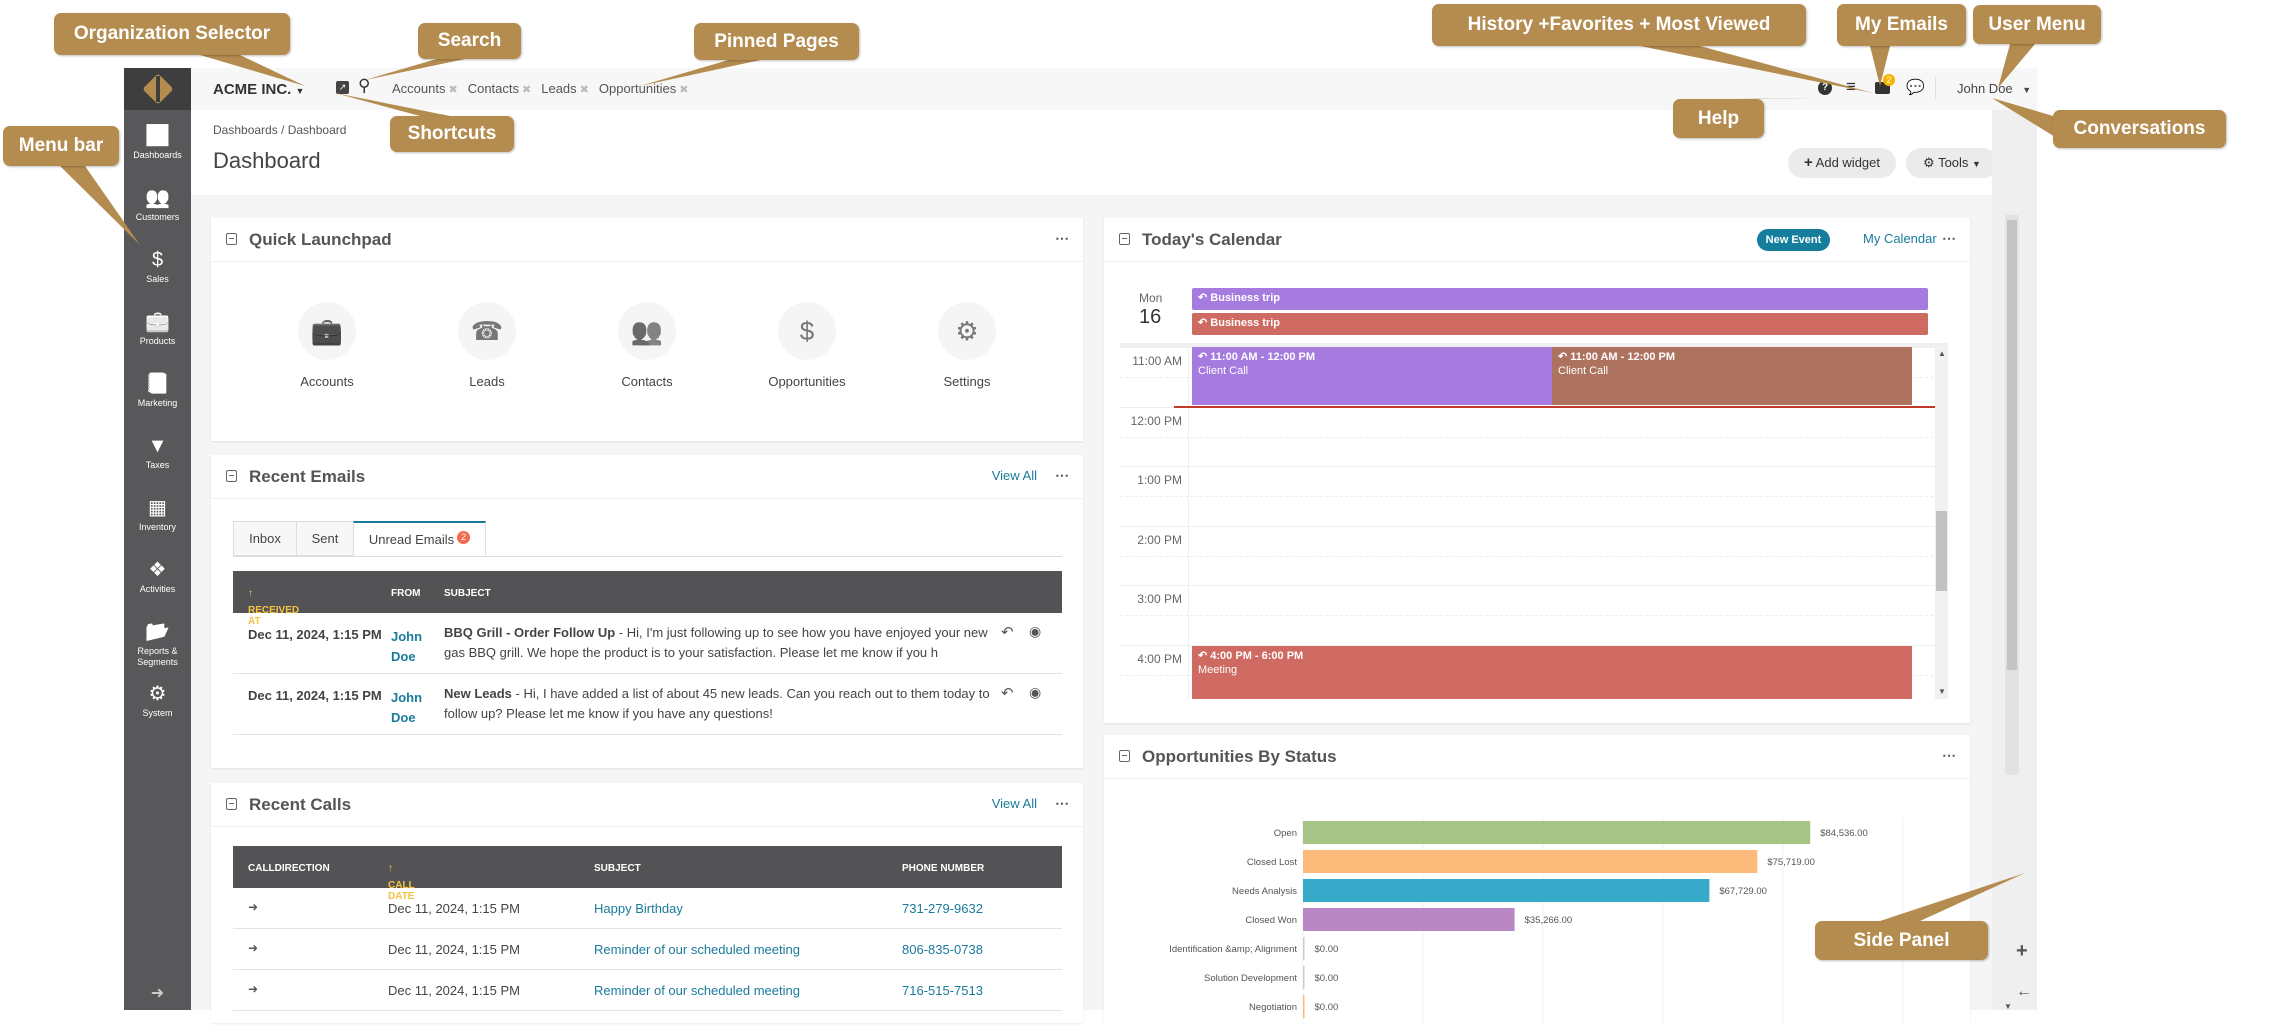 Image resolution: width=2269 pixels, height=1025 pixels. Describe the element at coordinates (1901, 940) in the screenshot. I see `callout-side-panel: Side Panel` at that location.